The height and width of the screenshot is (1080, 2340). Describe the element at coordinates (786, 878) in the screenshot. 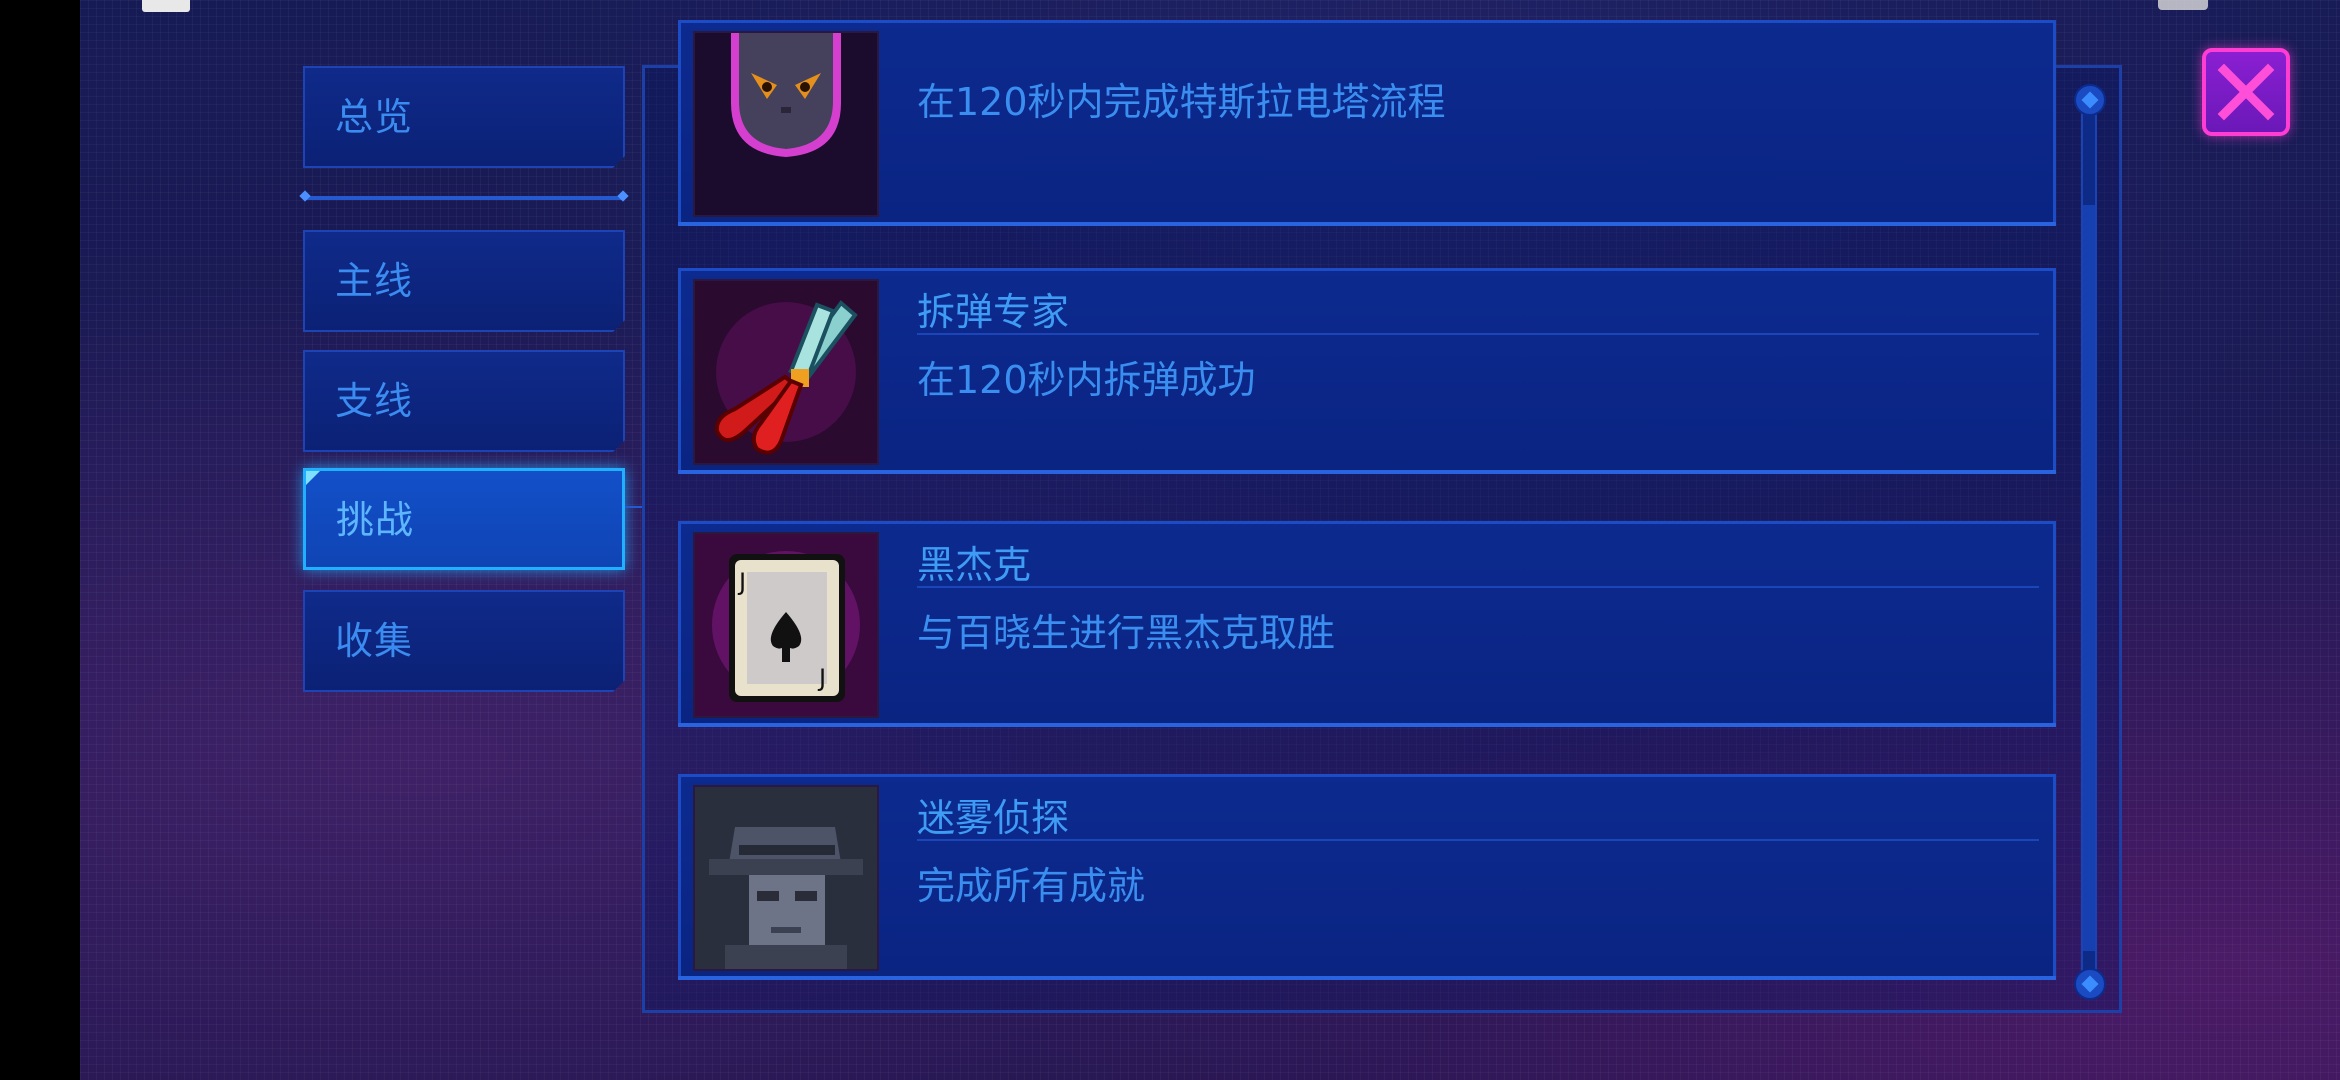

I see `detective-icon` at that location.